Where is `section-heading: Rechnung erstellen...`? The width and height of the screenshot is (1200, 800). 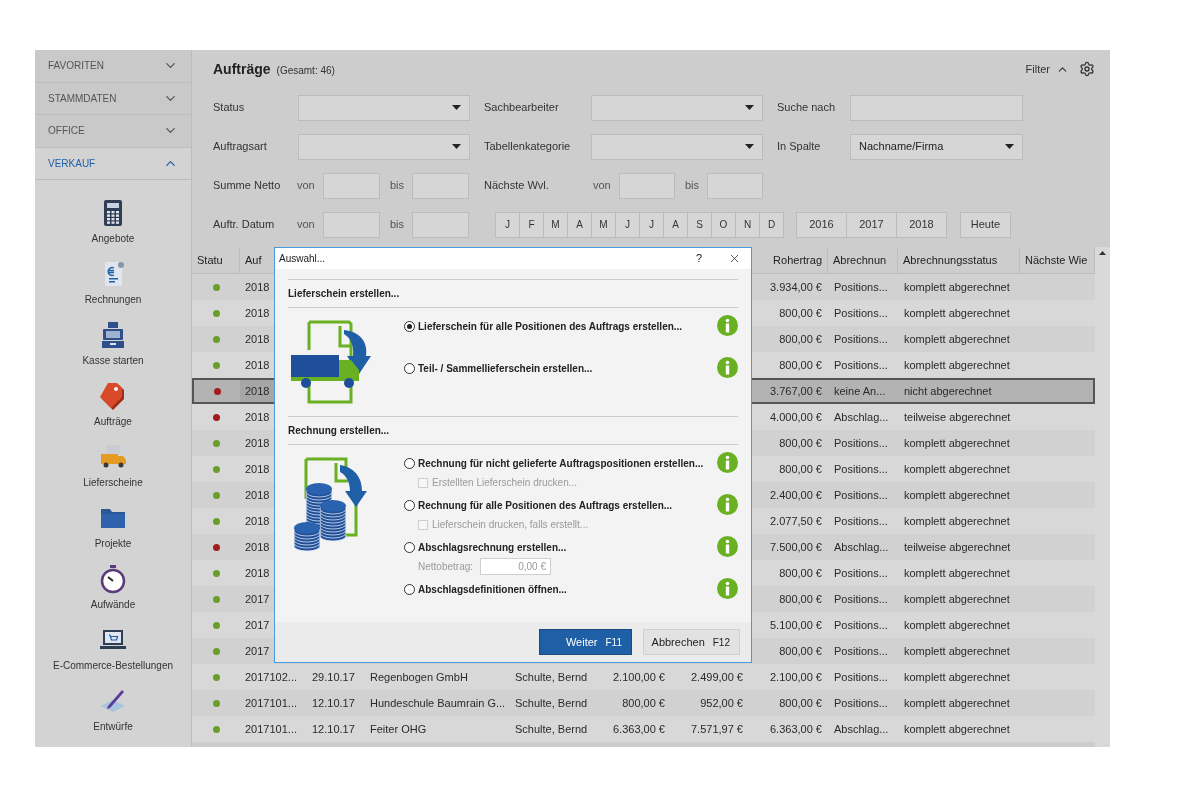 section-heading: Rechnung erstellen... is located at coordinates (339, 431).